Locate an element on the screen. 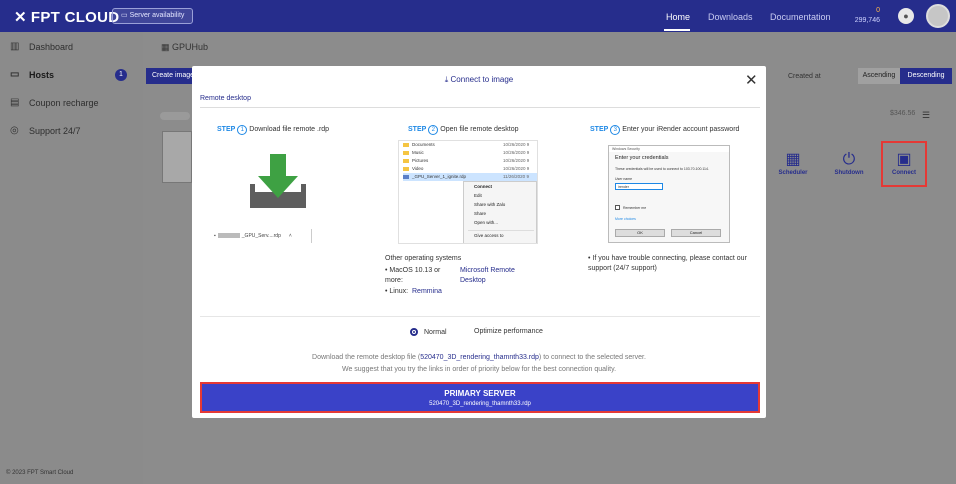 The height and width of the screenshot is (484, 956). total-cost: $346.56 is located at coordinates (903, 113).